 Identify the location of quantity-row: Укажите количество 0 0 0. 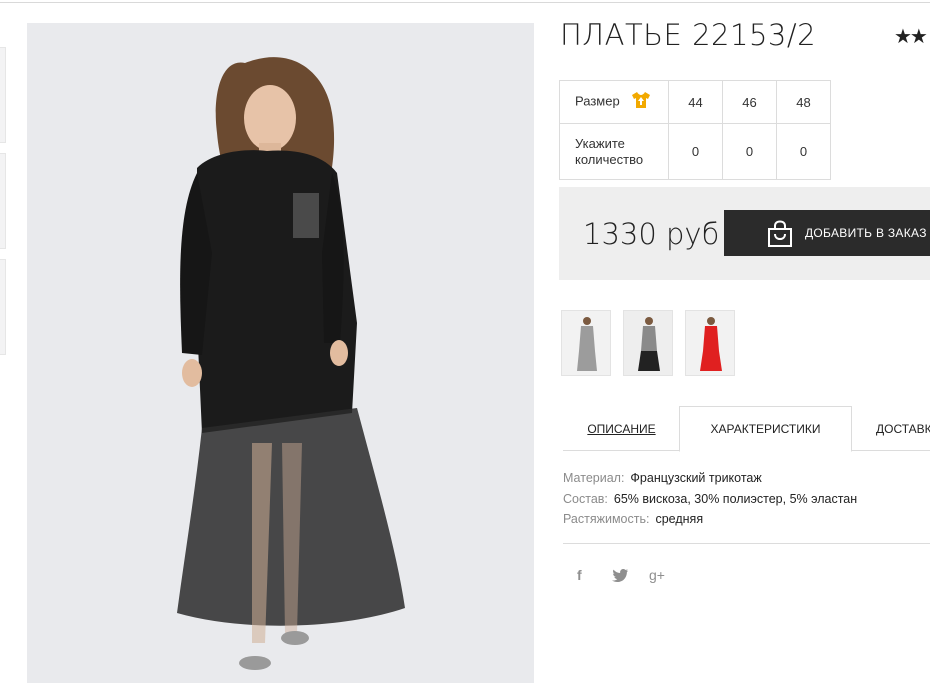
(695, 151).